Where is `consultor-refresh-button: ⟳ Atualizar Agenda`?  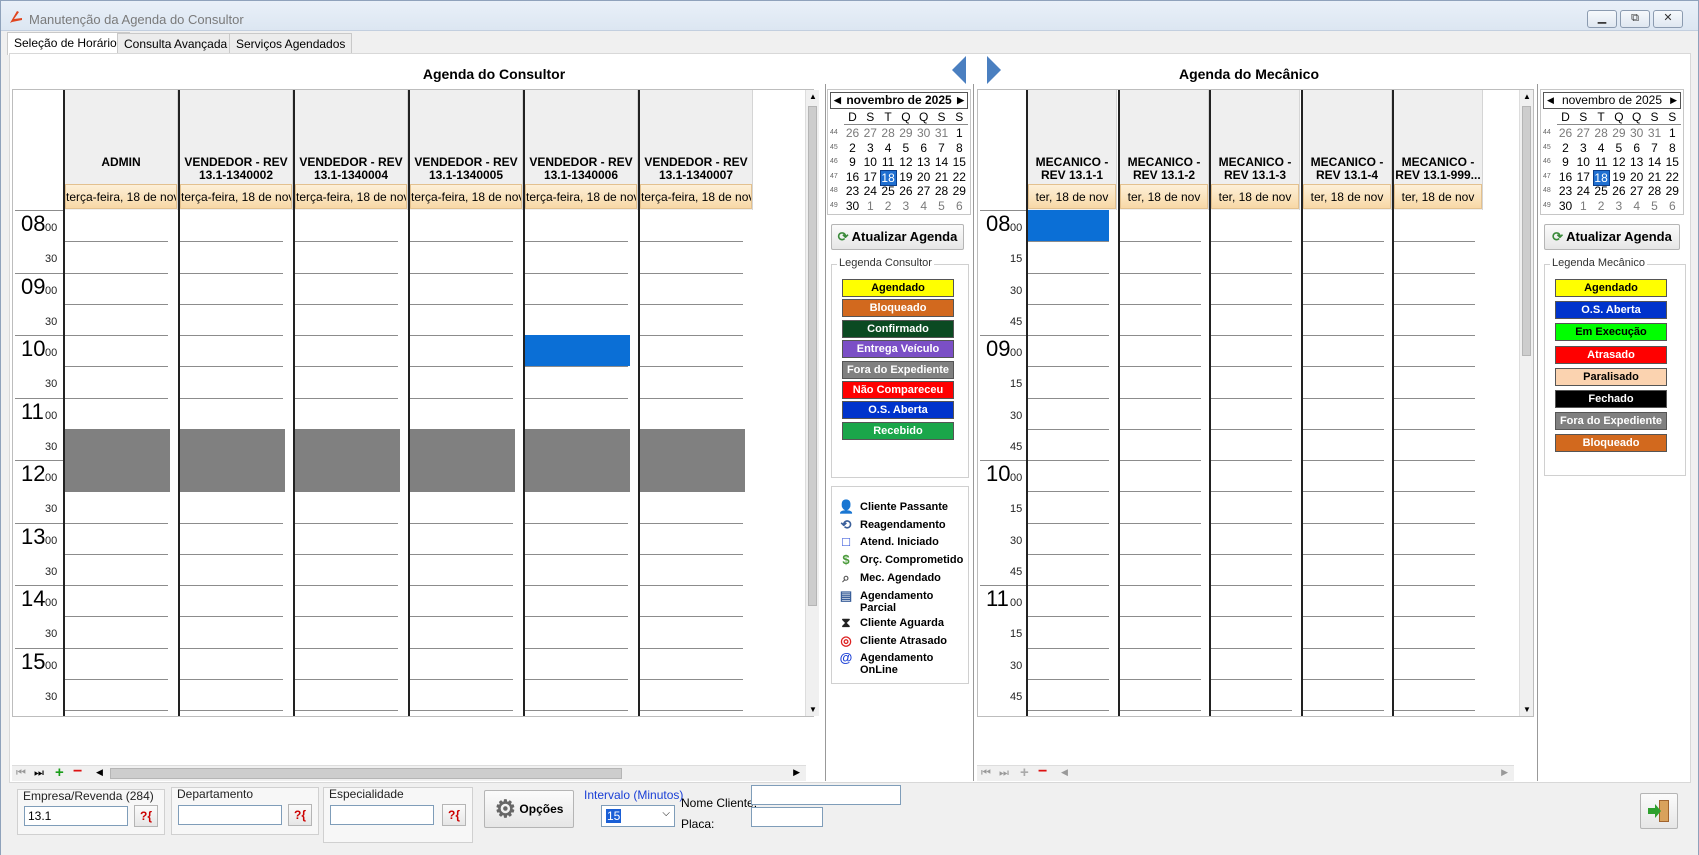 consultor-refresh-button: ⟳ Atualizar Agenda is located at coordinates (897, 237).